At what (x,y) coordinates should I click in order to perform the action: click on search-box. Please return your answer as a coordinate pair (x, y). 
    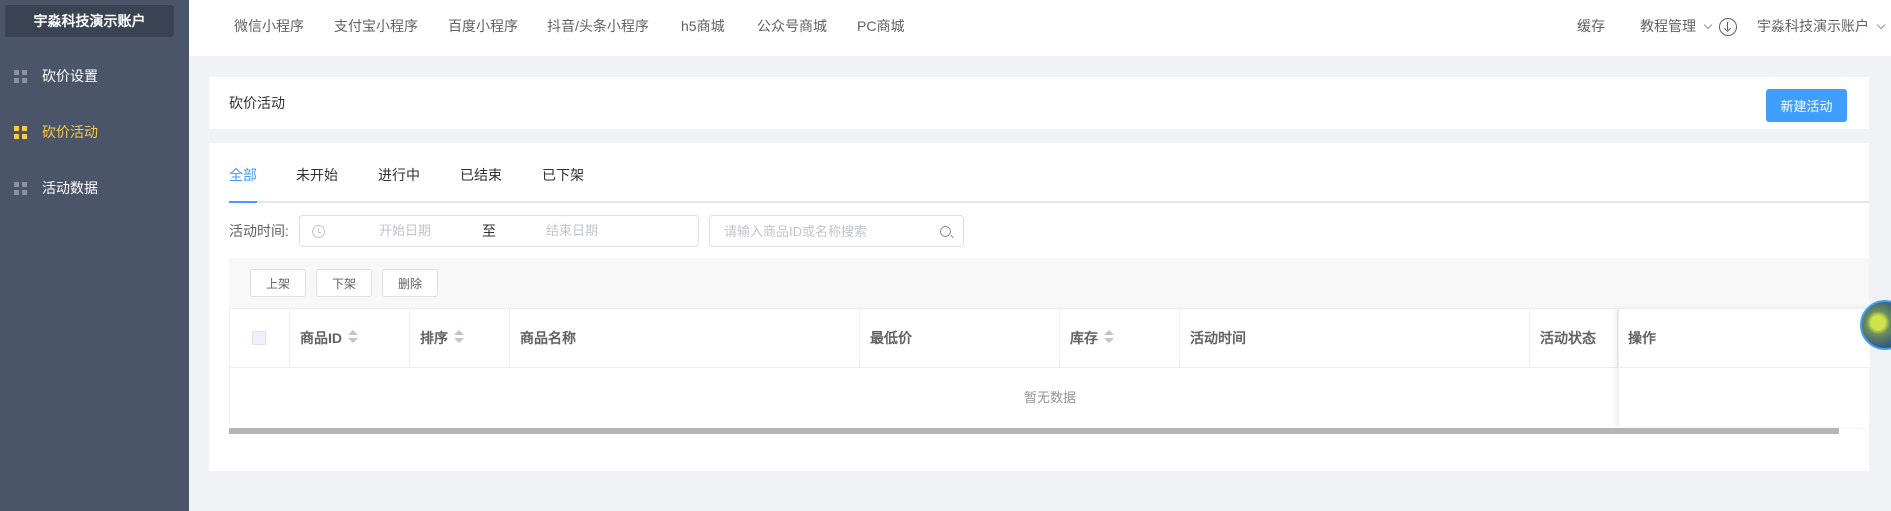
    Looking at the image, I should click on (836, 231).